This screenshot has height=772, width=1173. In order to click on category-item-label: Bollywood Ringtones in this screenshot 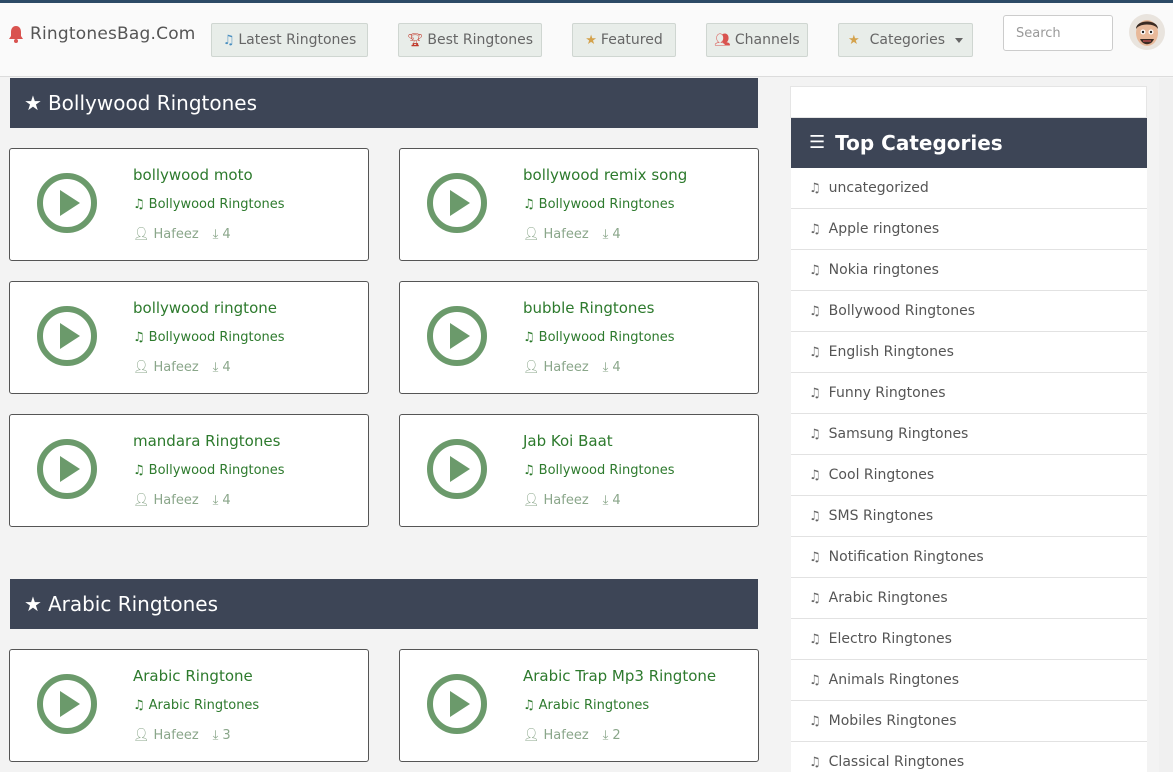, I will do `click(902, 311)`.